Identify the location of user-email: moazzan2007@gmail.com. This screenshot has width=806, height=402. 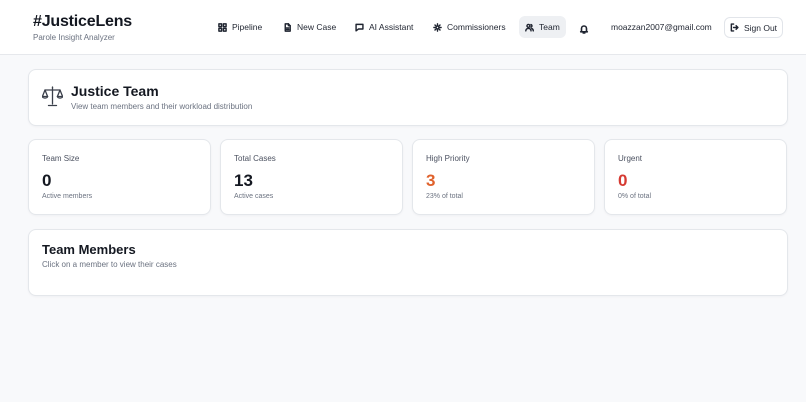
(661, 27).